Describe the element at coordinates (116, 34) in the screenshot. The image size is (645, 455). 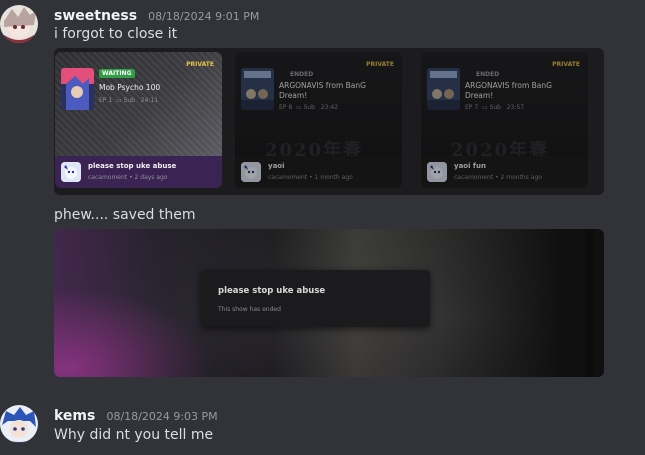
I see `message-text: i forgot to close it` at that location.